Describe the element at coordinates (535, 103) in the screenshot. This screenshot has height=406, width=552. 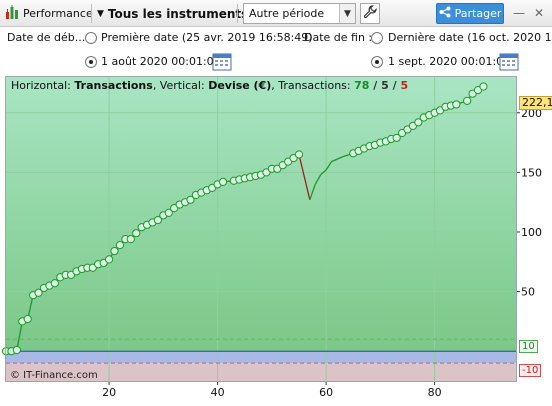
I see `last-value-badge: 222,1` at that location.